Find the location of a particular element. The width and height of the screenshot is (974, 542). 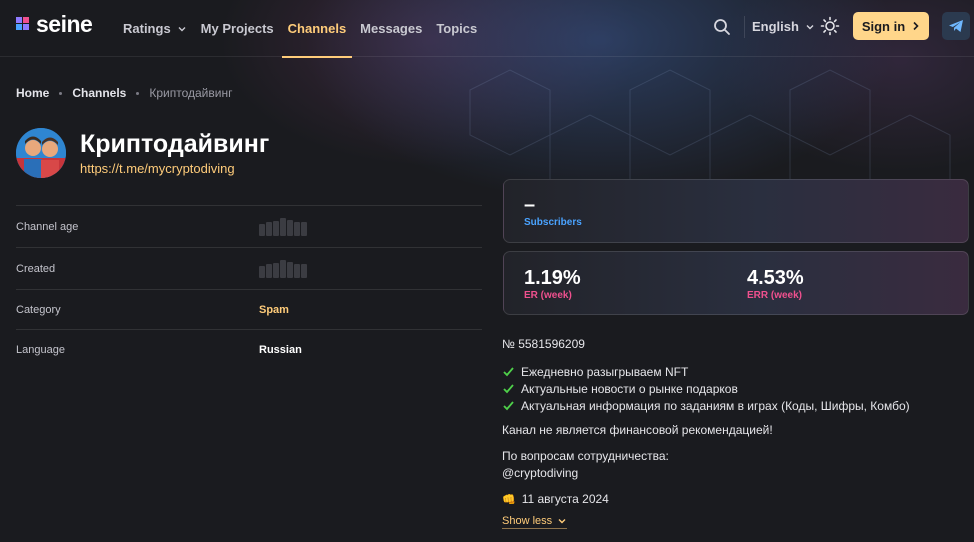

logo: seine is located at coordinates (54, 24).